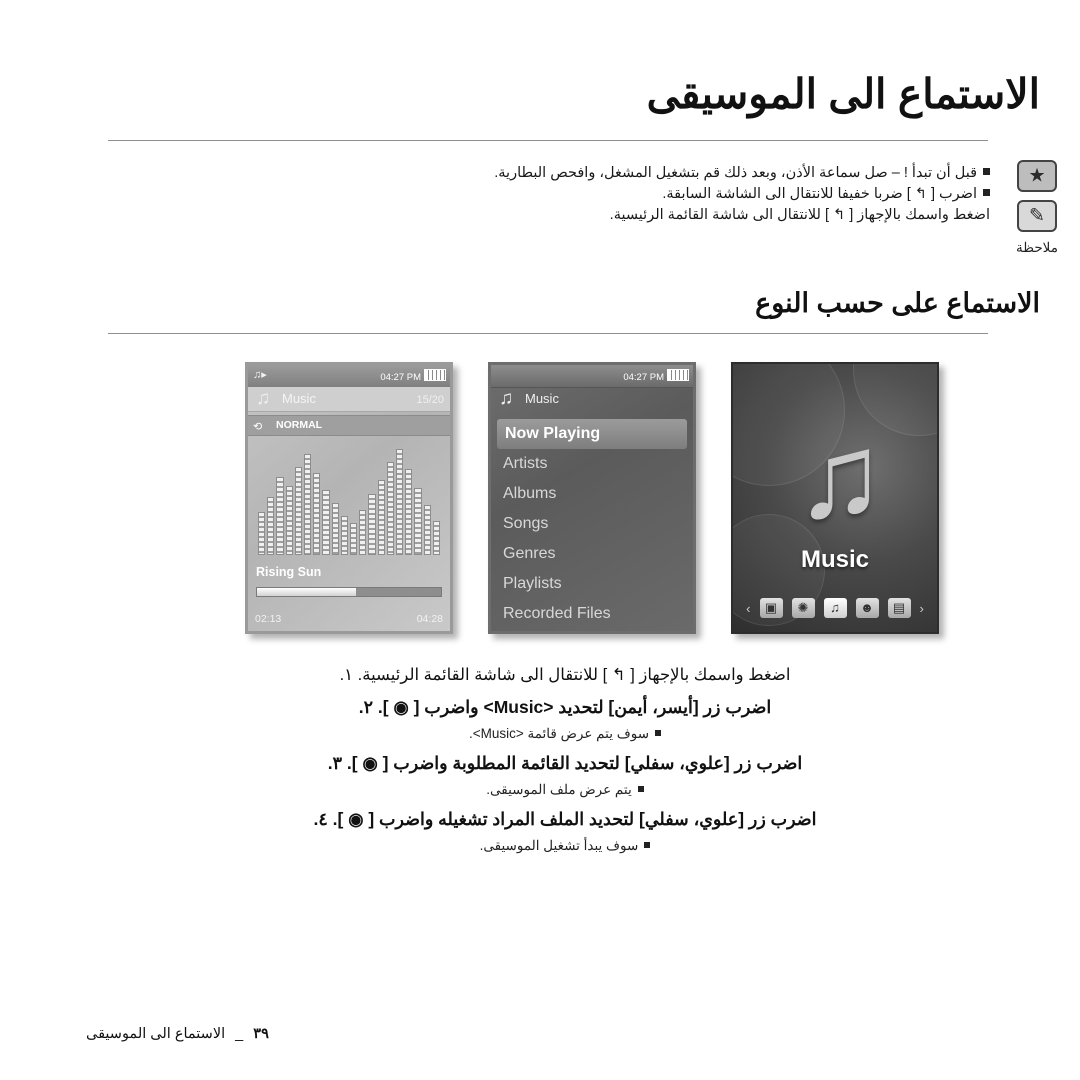 This screenshot has width=1080, height=1080. I want to click on settings-gear-icon: ✺, so click(803, 608).